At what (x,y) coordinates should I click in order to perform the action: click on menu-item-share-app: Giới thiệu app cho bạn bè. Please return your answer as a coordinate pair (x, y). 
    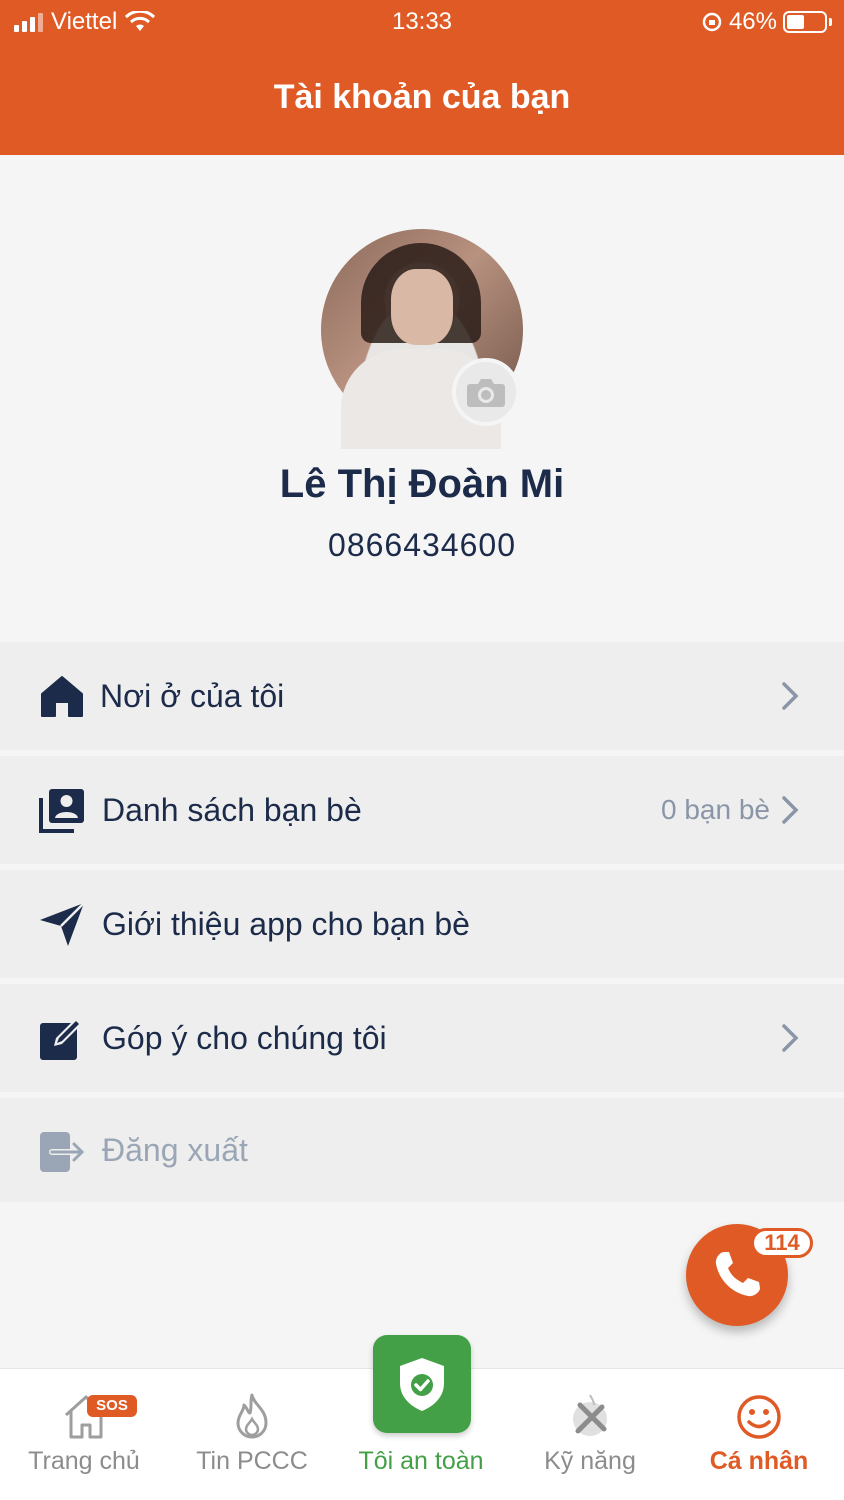
    Looking at the image, I should click on (422, 924).